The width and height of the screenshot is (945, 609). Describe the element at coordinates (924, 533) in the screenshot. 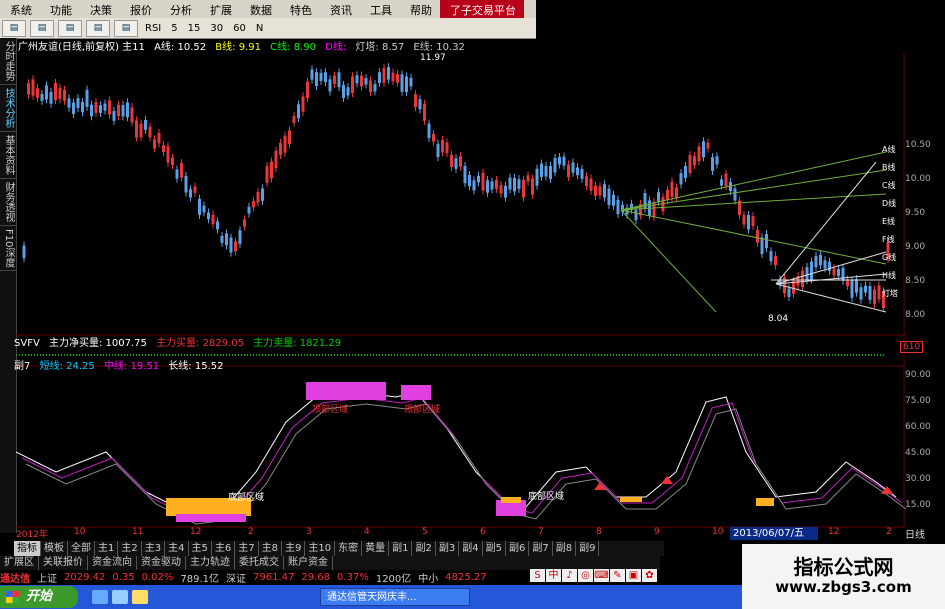

I see `period-button: 日线` at that location.